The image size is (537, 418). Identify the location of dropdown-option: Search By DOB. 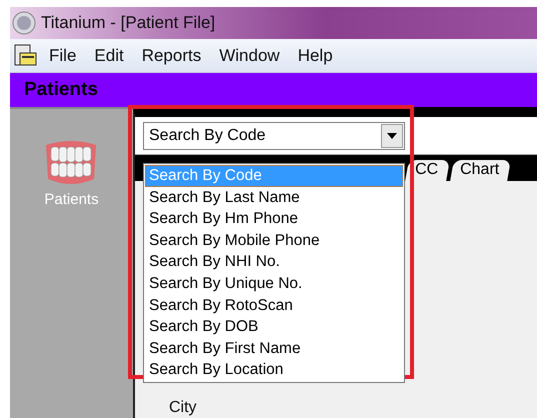
(274, 327).